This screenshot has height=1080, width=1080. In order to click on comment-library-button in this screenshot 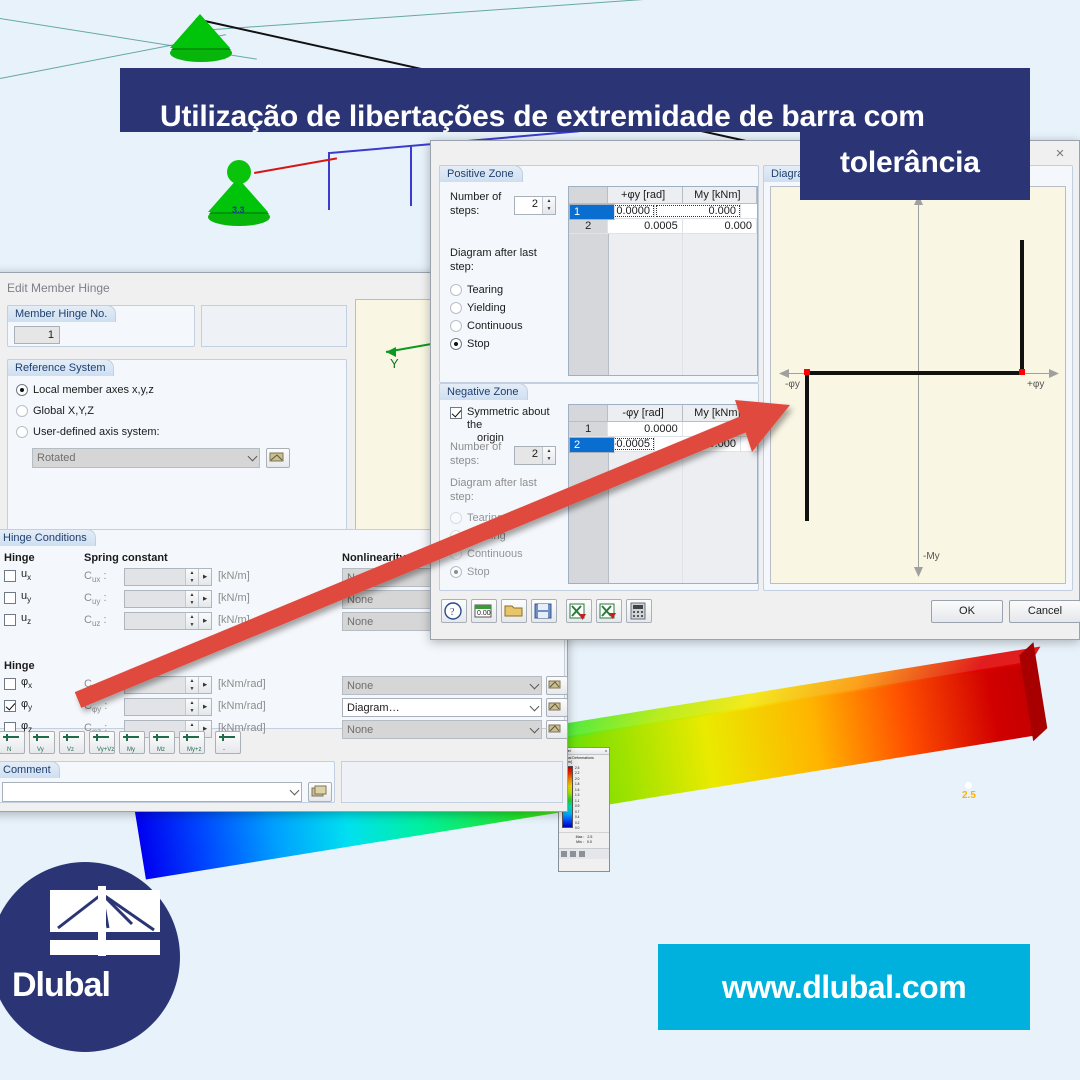, I will do `click(320, 792)`.